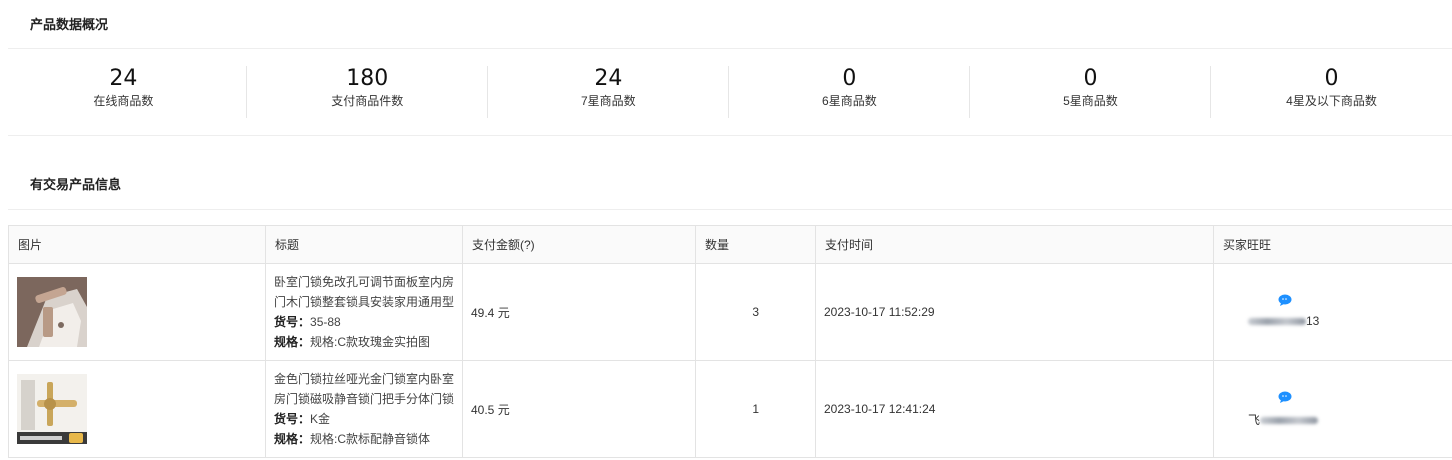  What do you see at coordinates (123, 101) in the screenshot?
I see `stat-label: 在线商品数` at bounding box center [123, 101].